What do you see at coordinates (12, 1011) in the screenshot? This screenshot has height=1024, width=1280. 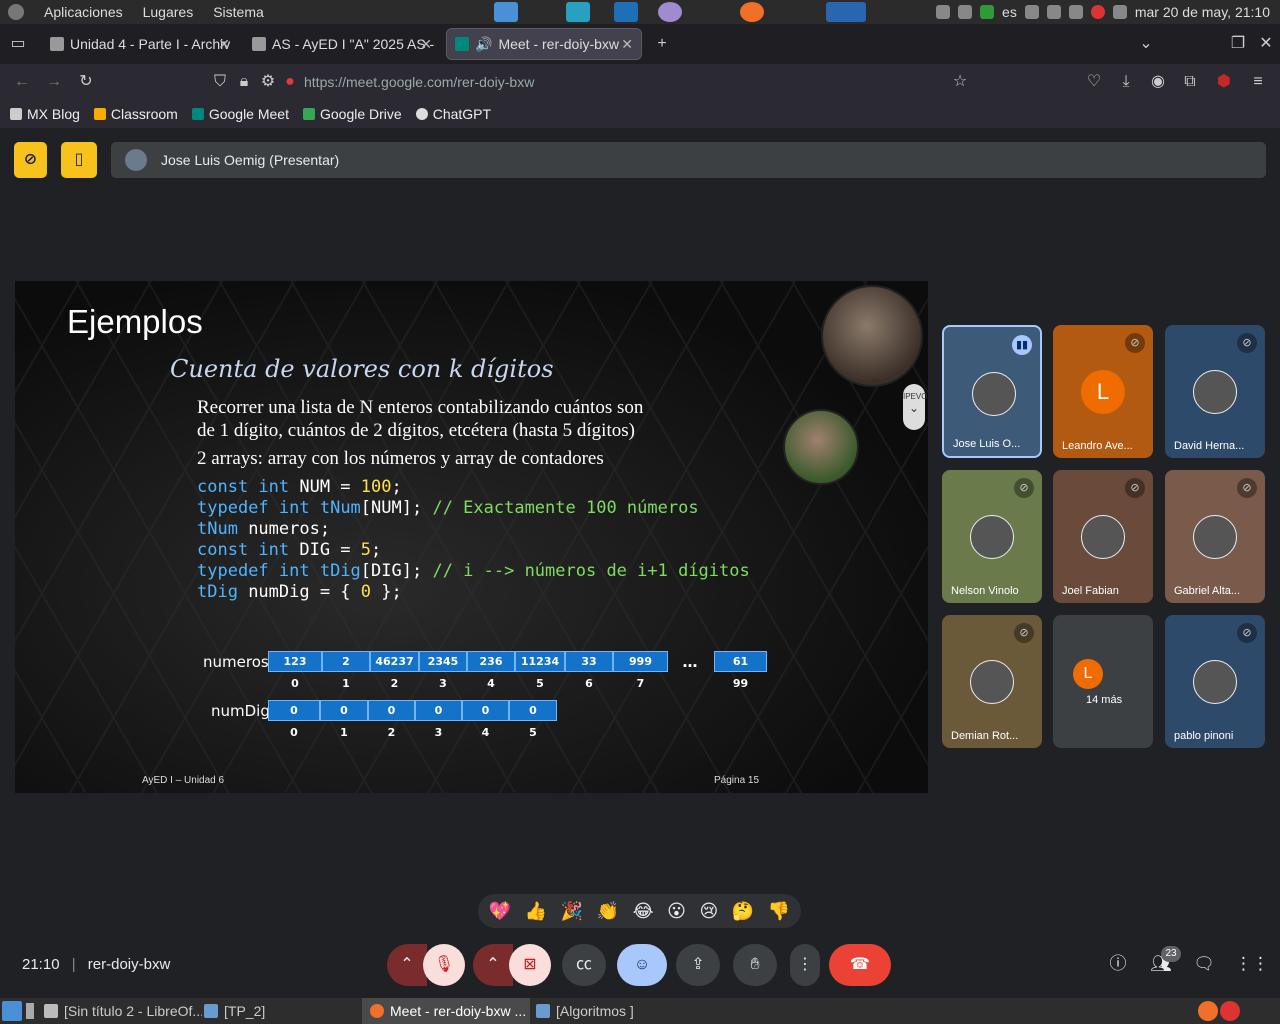 I see `show-desktop-icon` at bounding box center [12, 1011].